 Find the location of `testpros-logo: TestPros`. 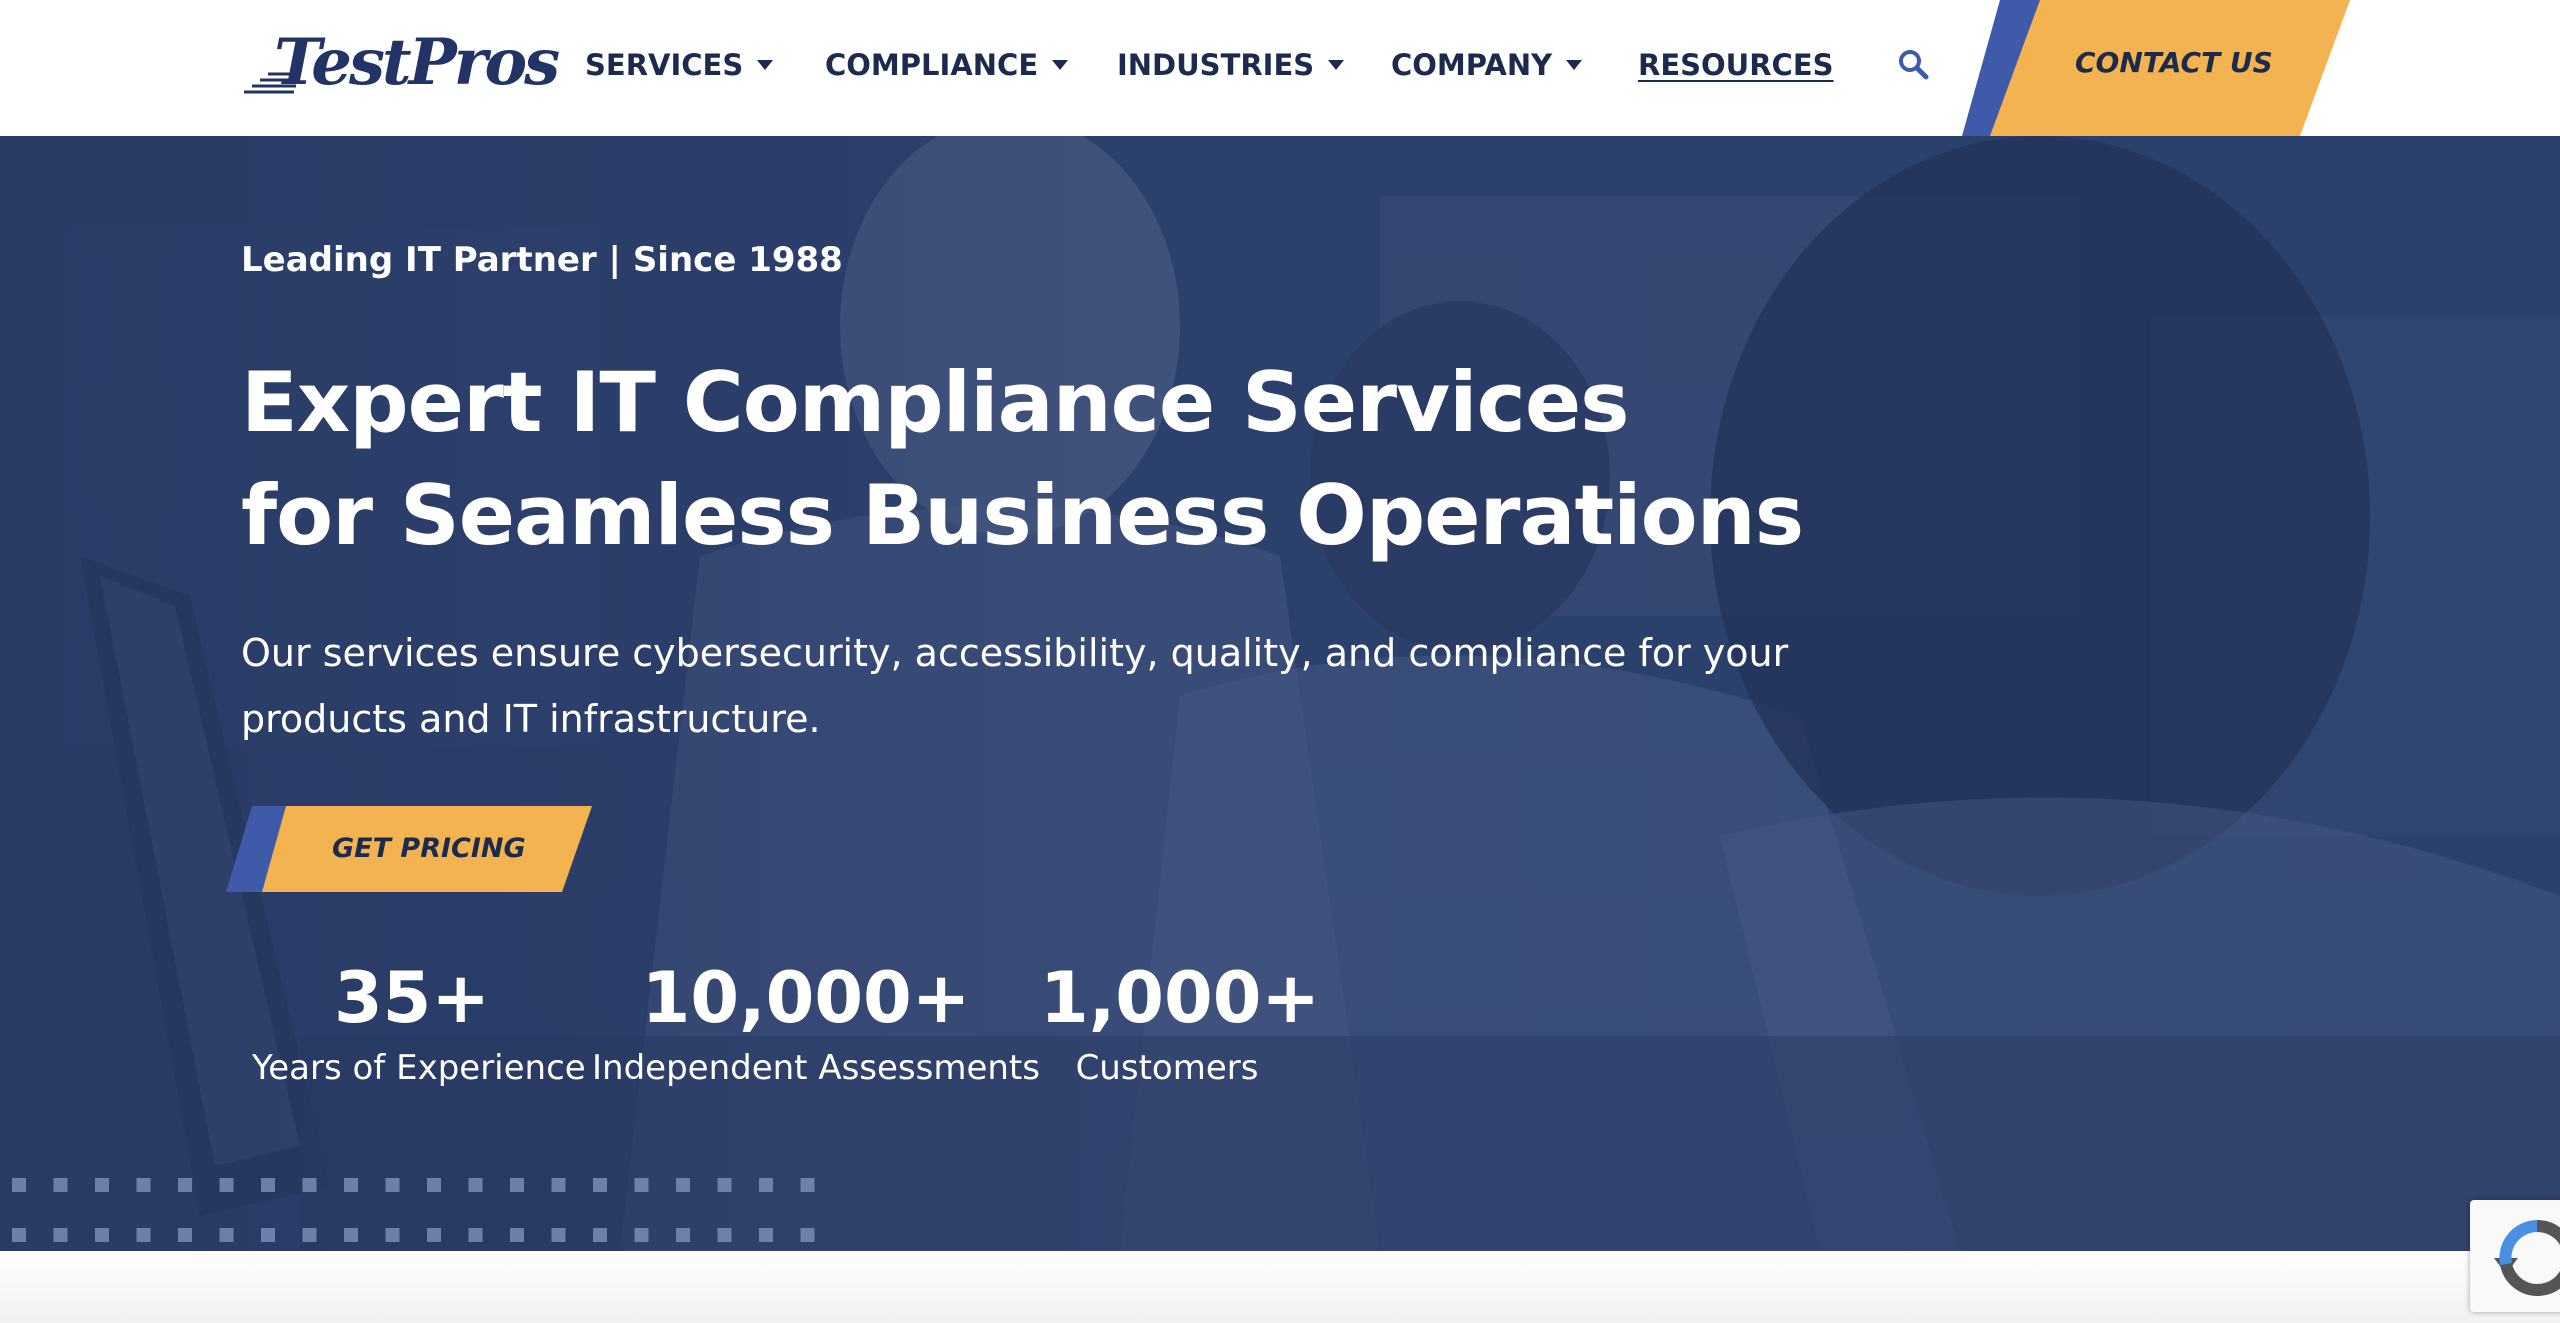

testpros-logo: TestPros is located at coordinates (401, 63).